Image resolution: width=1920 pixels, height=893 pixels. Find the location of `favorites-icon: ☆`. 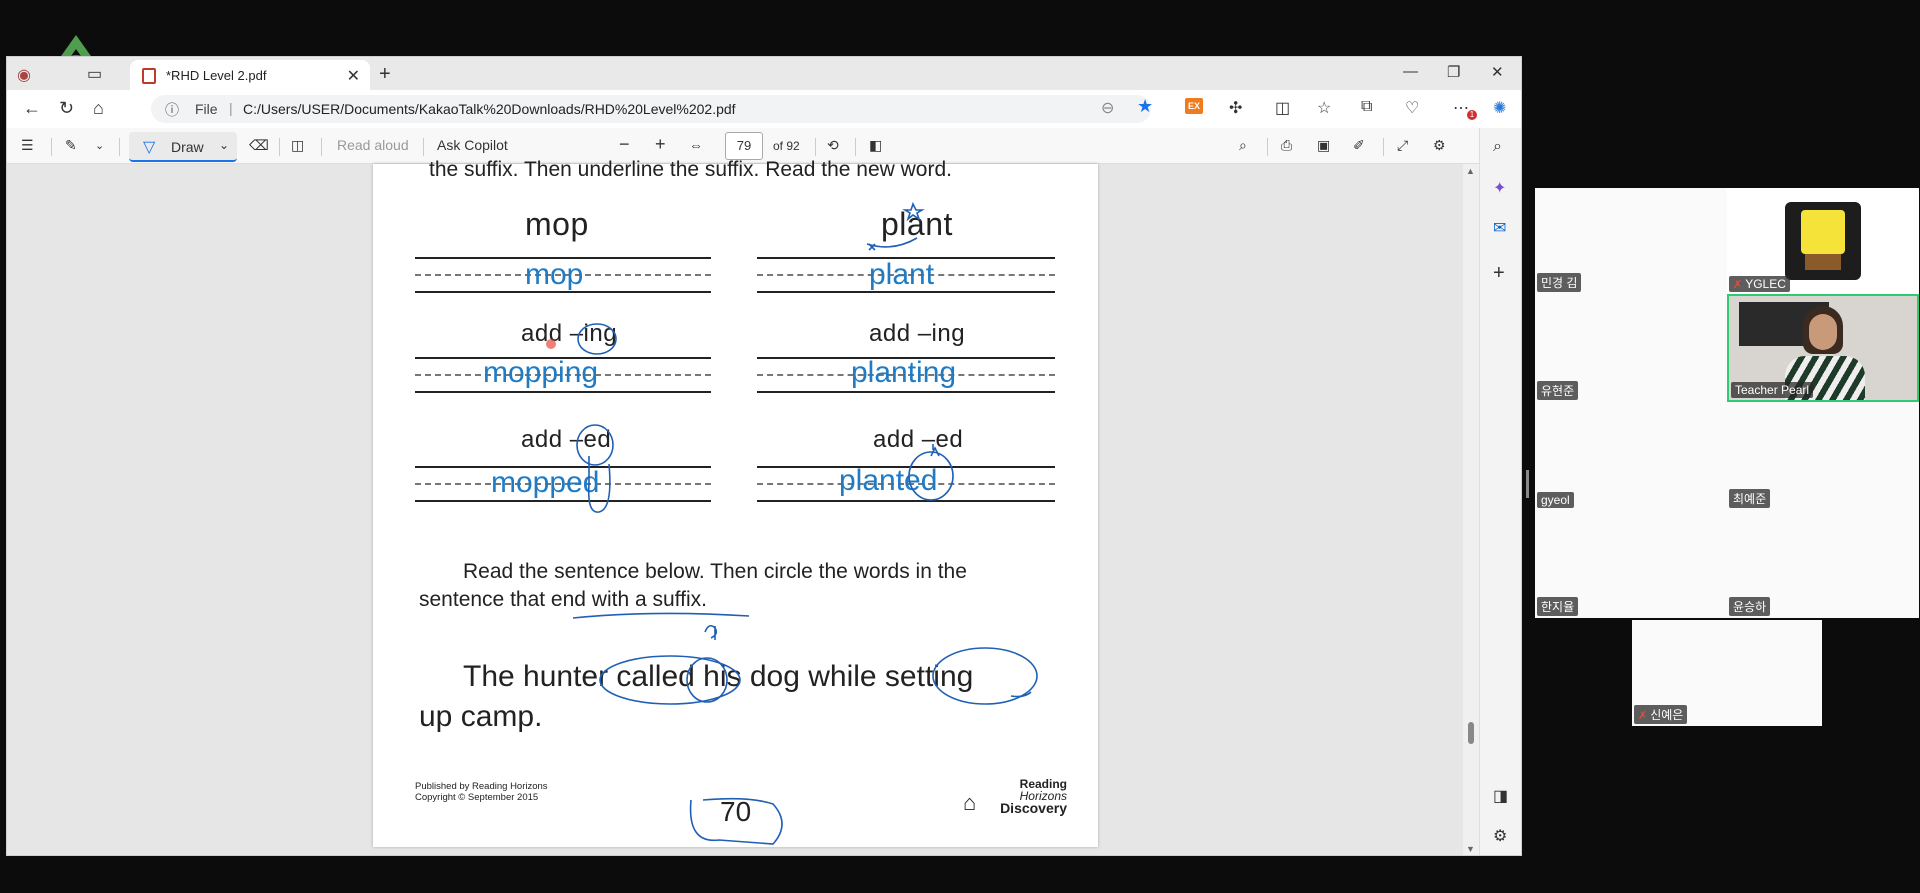

favorites-icon: ☆ is located at coordinates (1324, 108).